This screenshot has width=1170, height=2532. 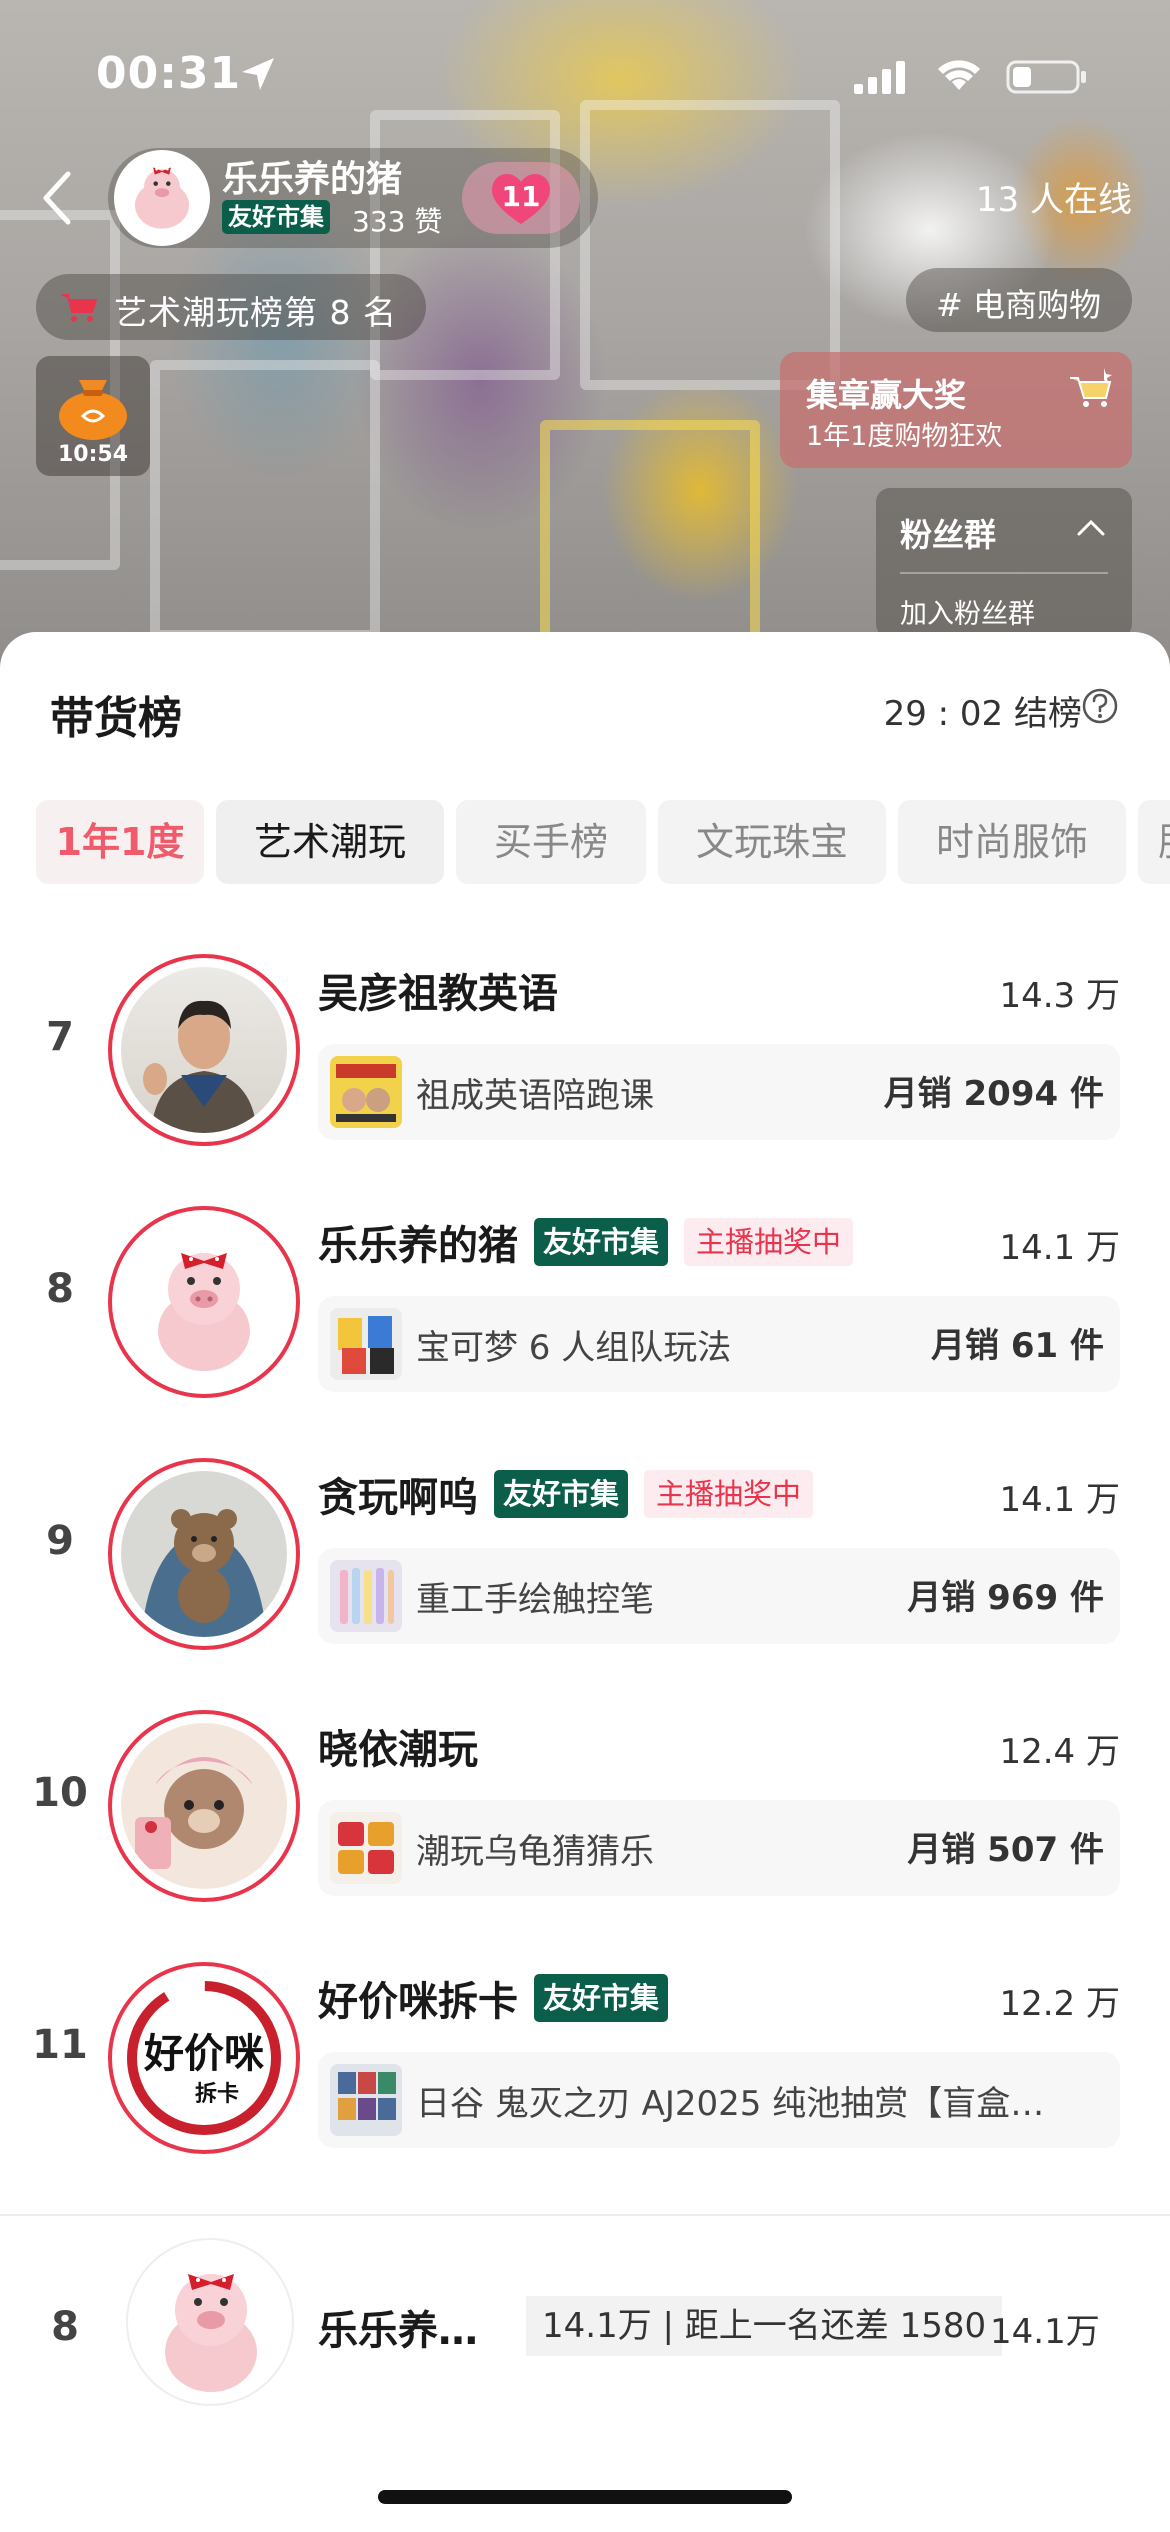 I want to click on host-avatar, so click(x=162, y=198).